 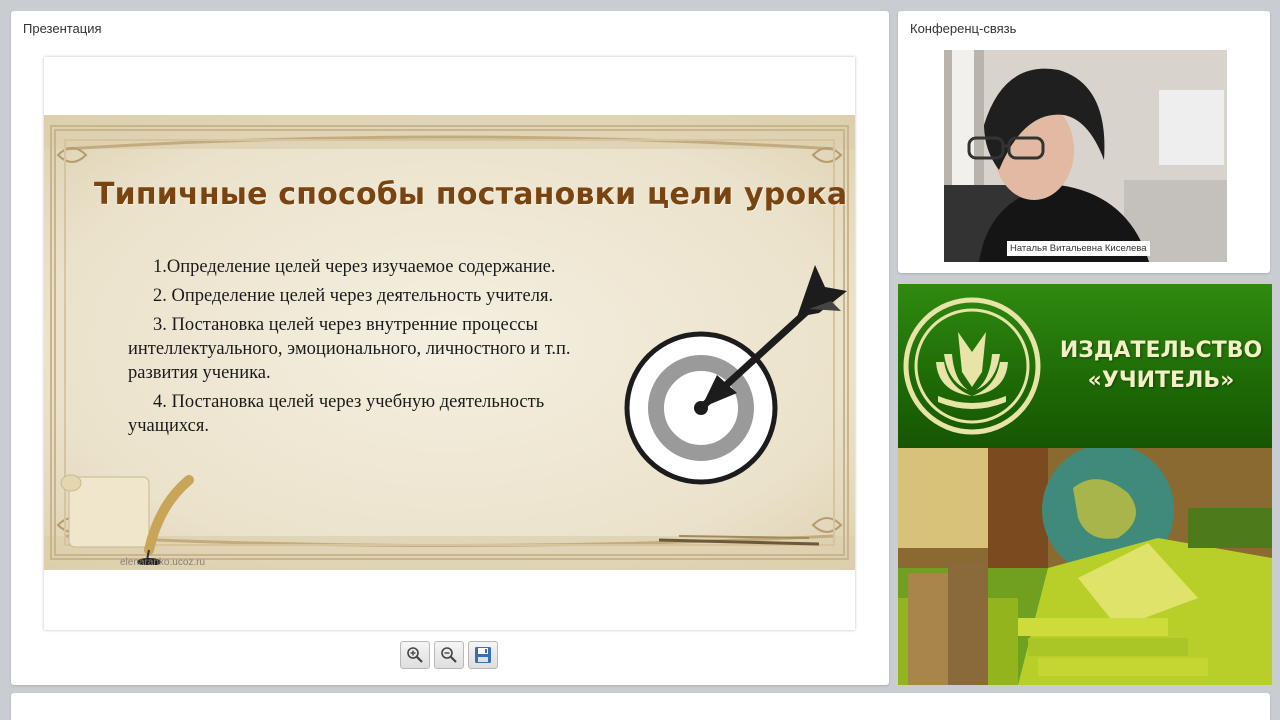 I want to click on books-globe-image, so click(x=1085, y=564).